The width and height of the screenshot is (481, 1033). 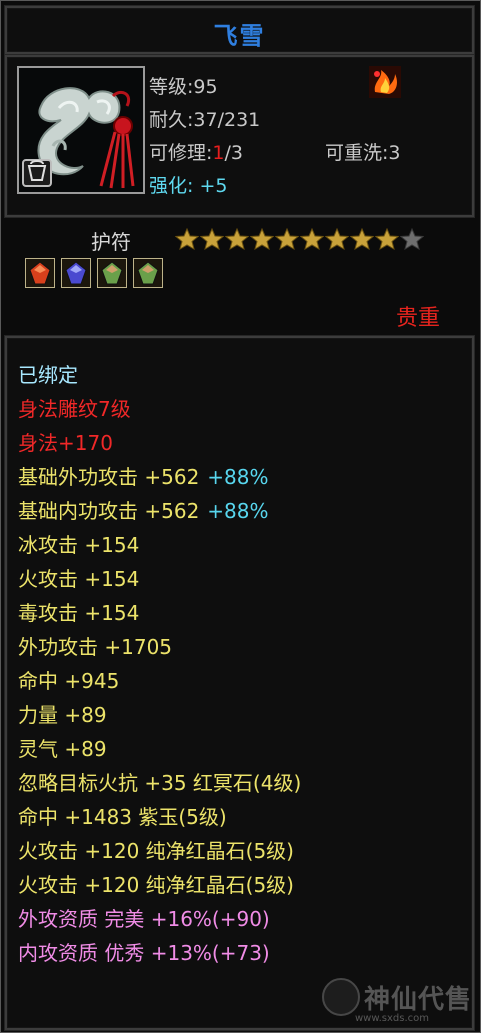 What do you see at coordinates (94, 273) in the screenshot?
I see `gem-slots` at bounding box center [94, 273].